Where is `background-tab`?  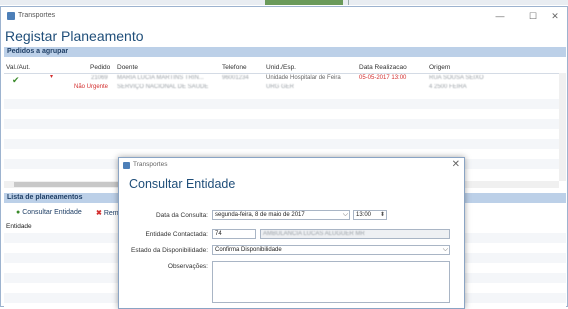
background-tab is located at coordinates (304, 2).